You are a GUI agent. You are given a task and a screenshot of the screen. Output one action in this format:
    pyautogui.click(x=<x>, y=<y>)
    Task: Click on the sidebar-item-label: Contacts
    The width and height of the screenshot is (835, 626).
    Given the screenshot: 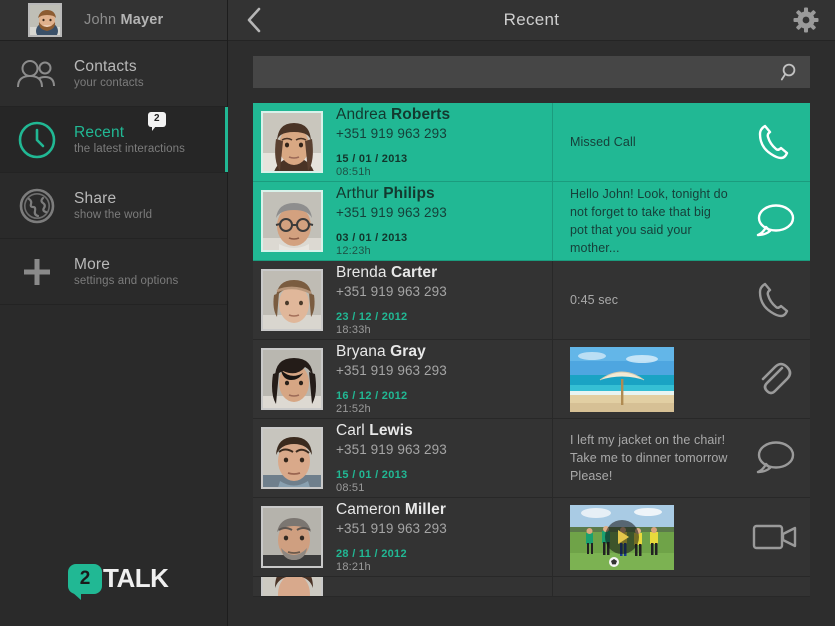 What is the action you would take?
    pyautogui.click(x=105, y=67)
    